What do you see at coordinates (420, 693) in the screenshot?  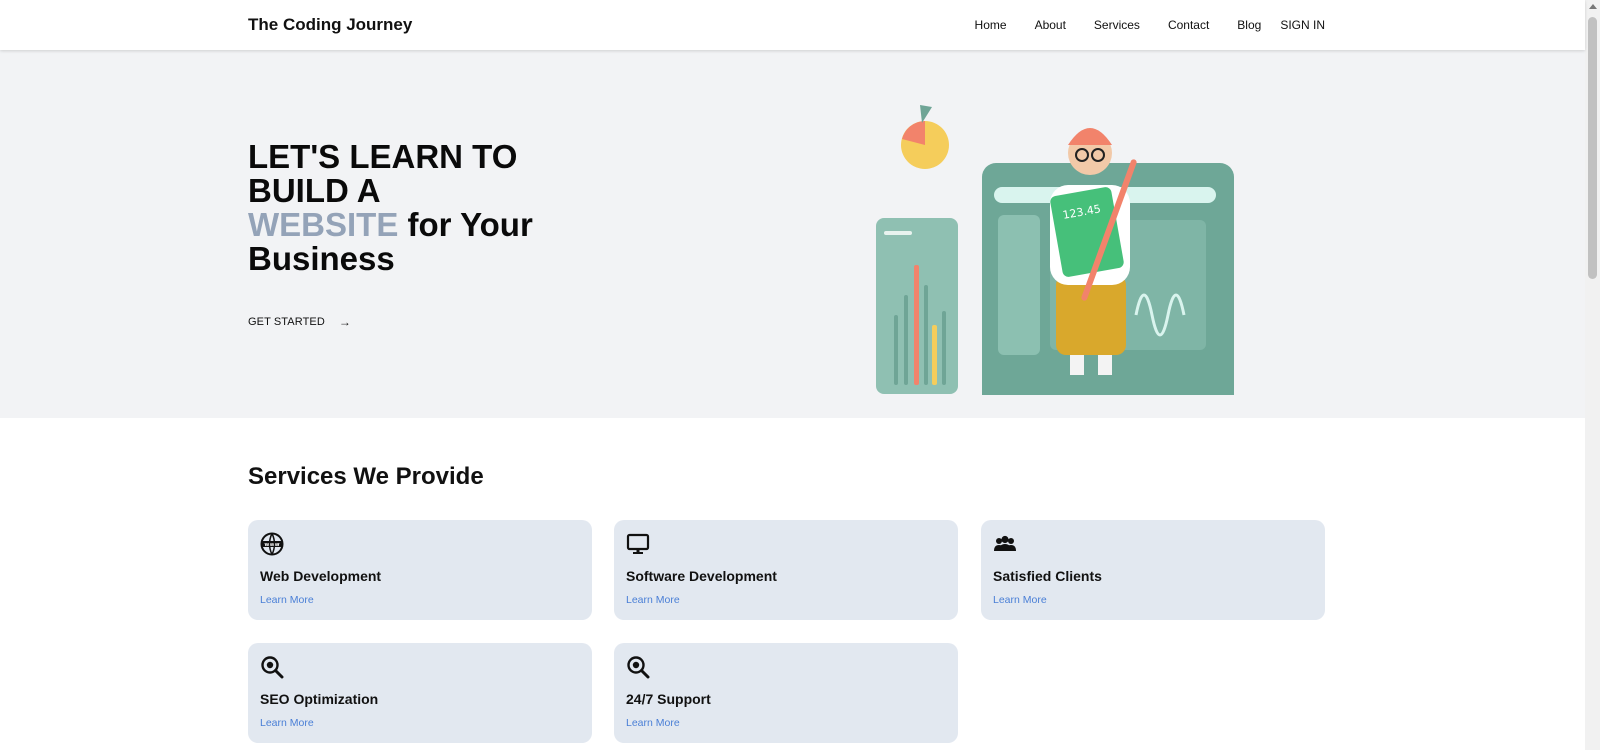 I see `service-card-seo-optimization: SEO Optimization Learn More` at bounding box center [420, 693].